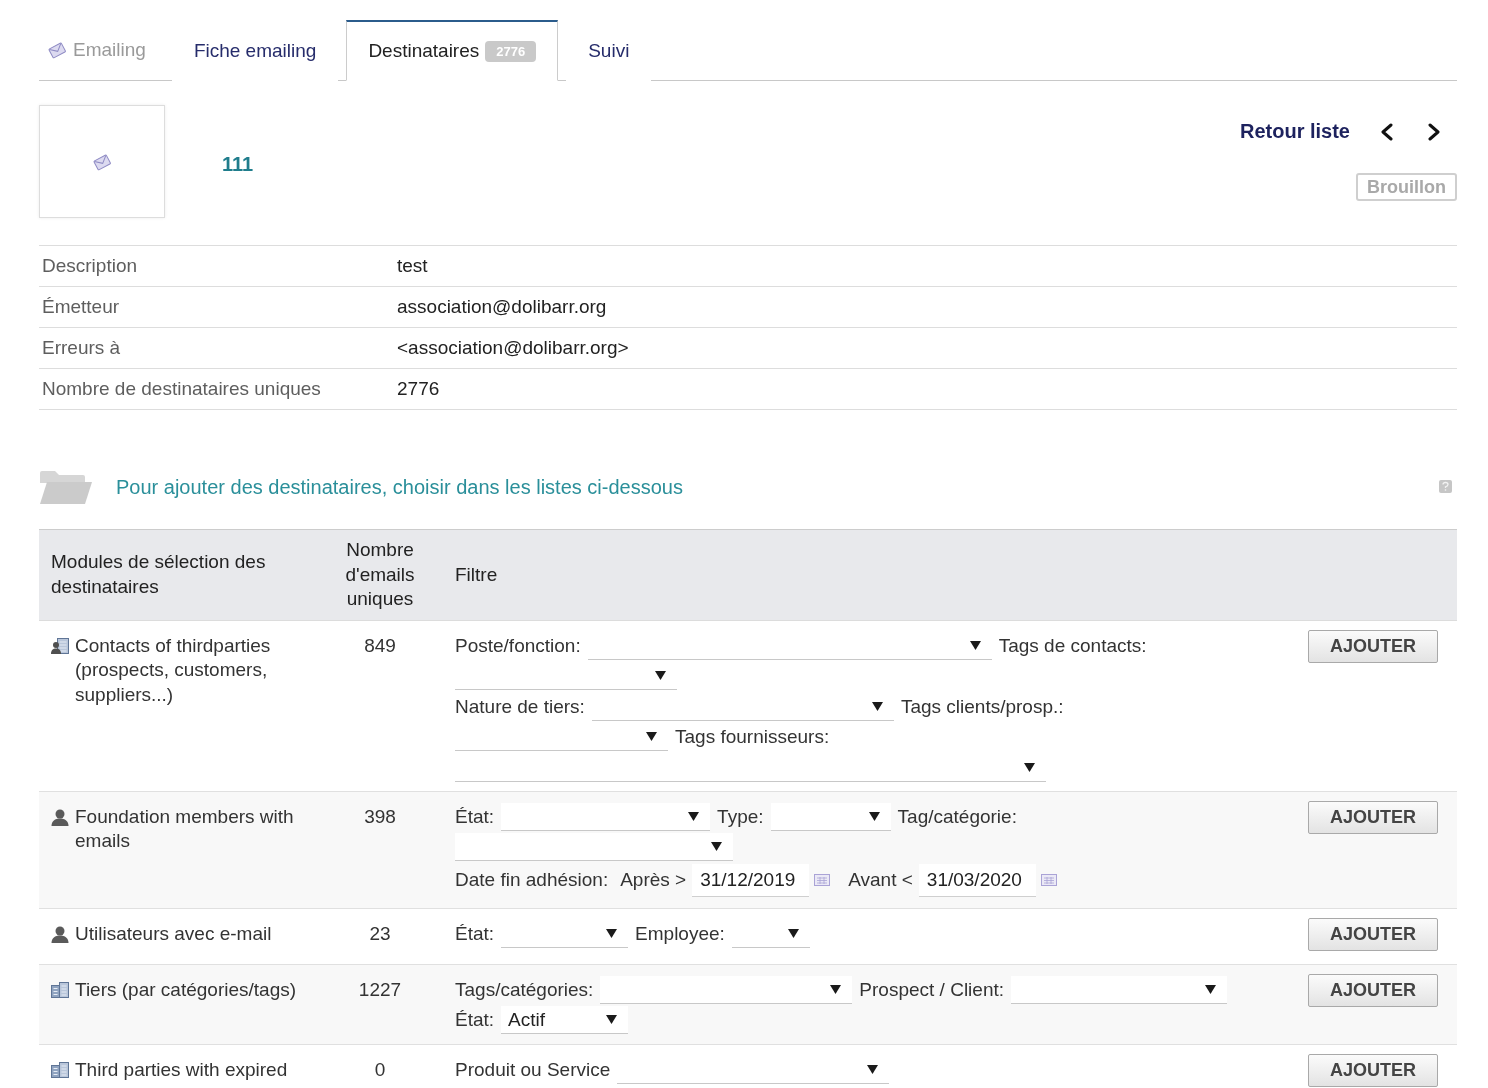 The height and width of the screenshot is (1088, 1488). I want to click on field-label: Nombre de destinataires uniques, so click(181, 389).